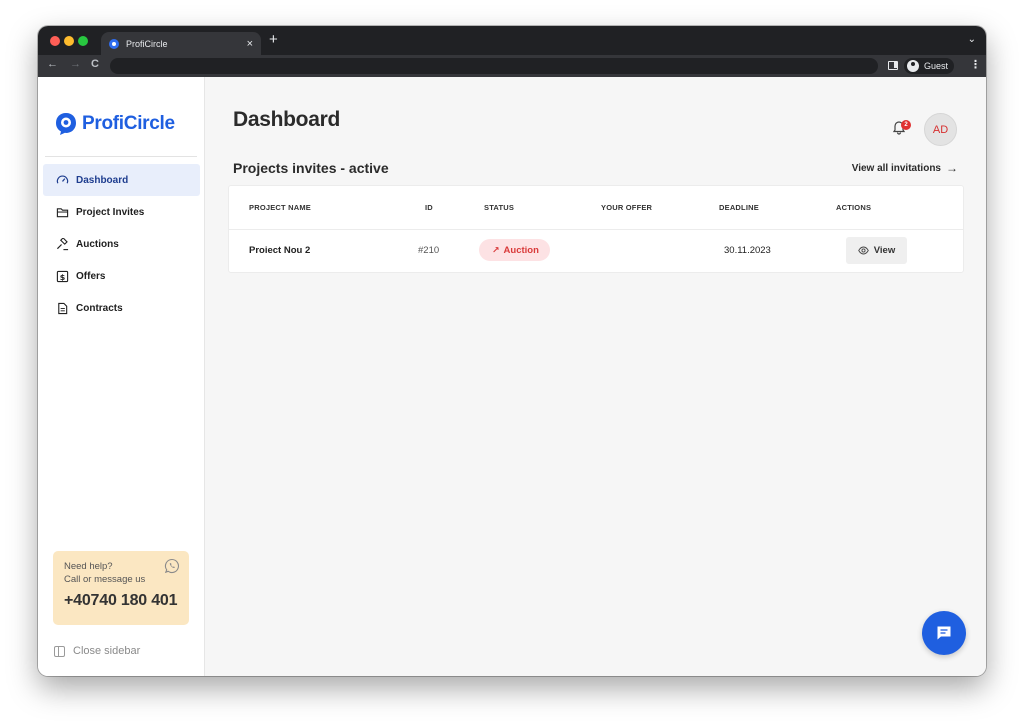 This screenshot has width=1024, height=725. I want to click on browser-toolbar: ← → C Guest ⋮, so click(512, 66).